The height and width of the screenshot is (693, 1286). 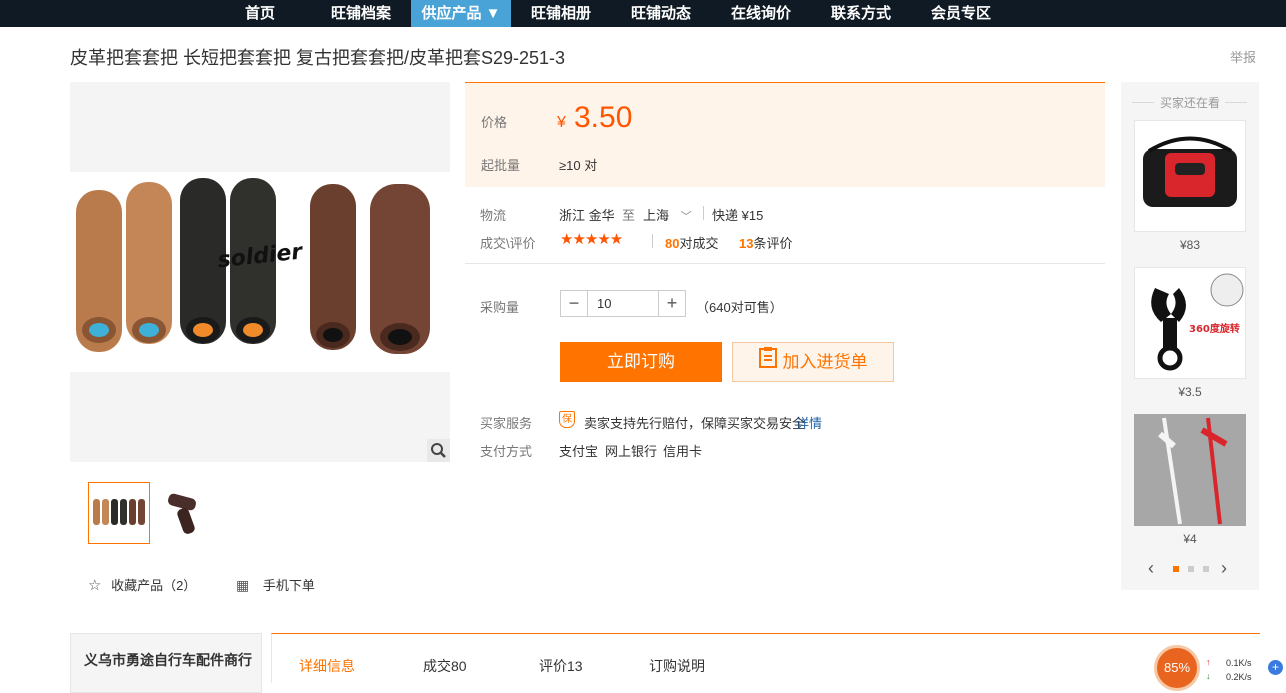 I want to click on buyer-service-label: 买家服务, so click(x=506, y=423).